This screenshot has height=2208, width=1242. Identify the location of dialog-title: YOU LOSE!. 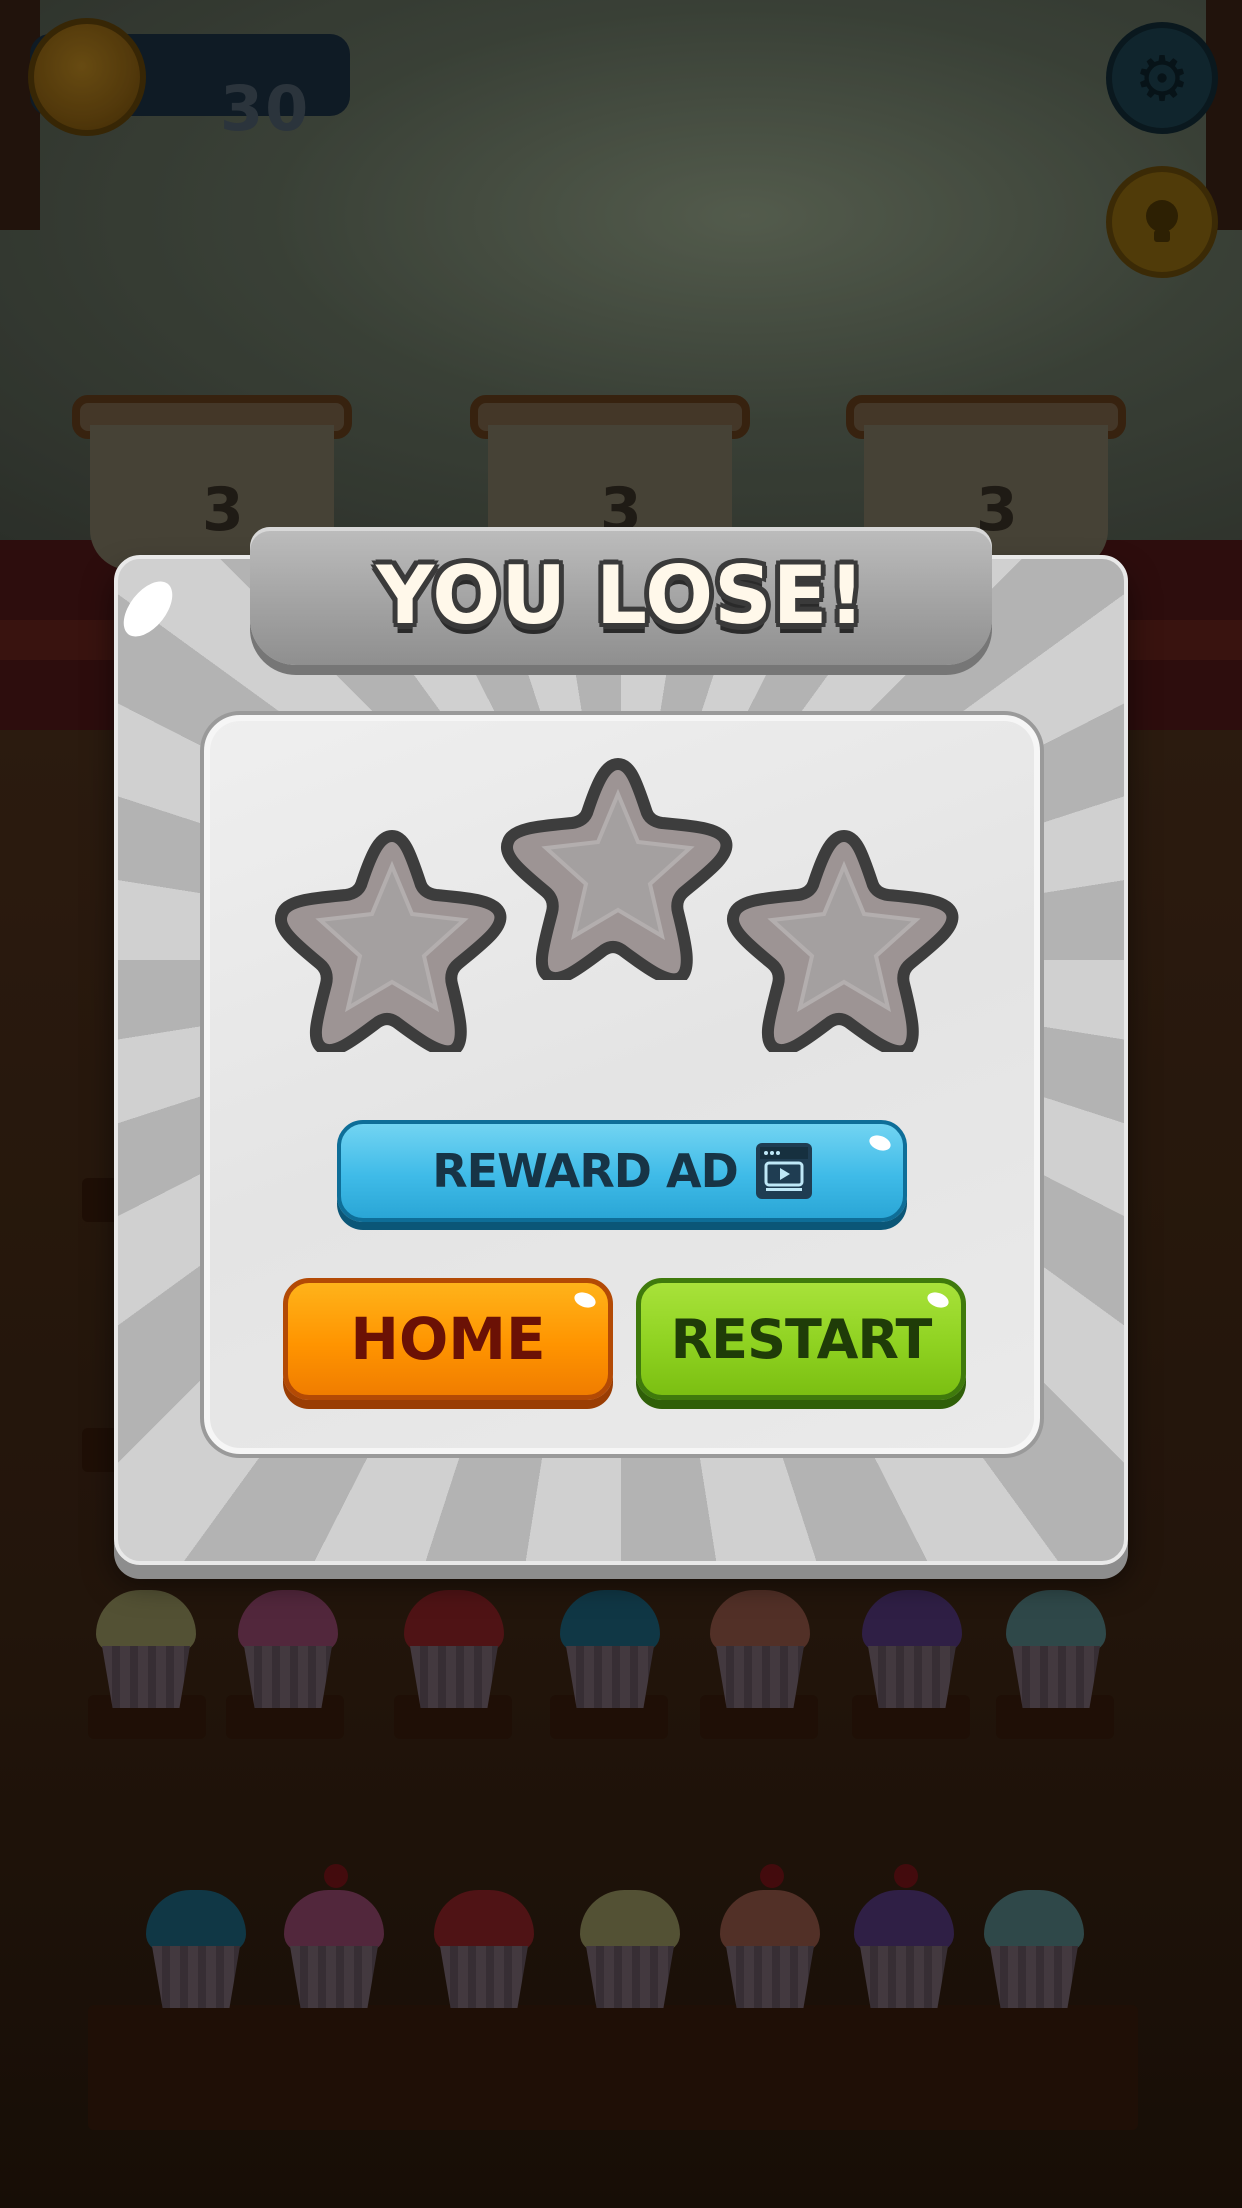
(621, 595).